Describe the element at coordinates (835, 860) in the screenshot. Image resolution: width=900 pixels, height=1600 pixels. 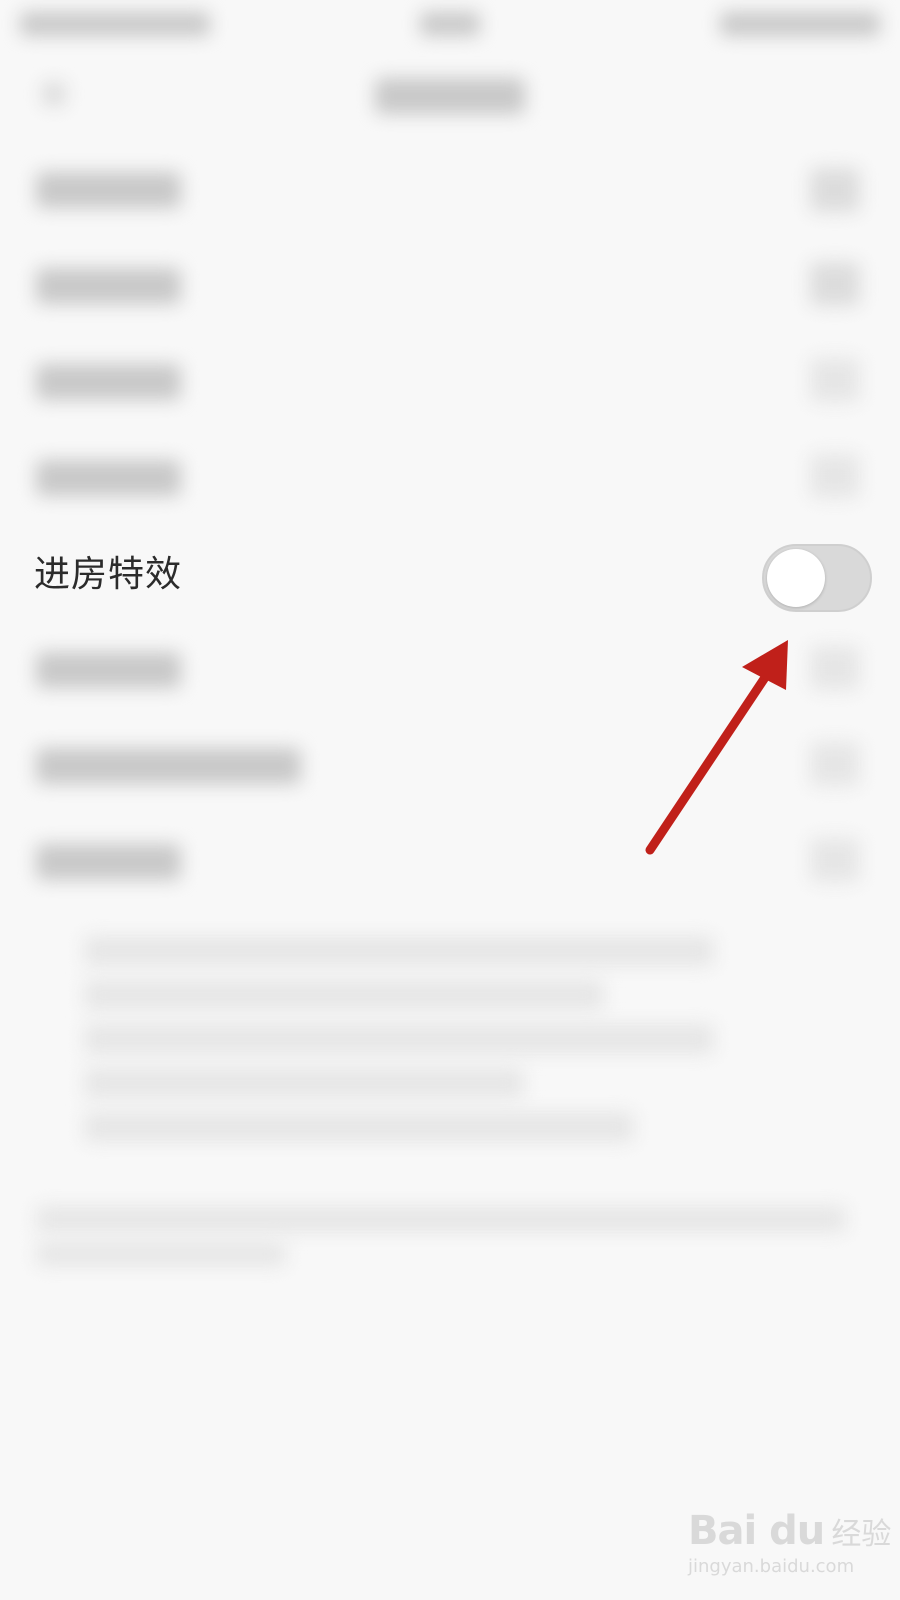
I see `settings-row-8-toggle` at that location.